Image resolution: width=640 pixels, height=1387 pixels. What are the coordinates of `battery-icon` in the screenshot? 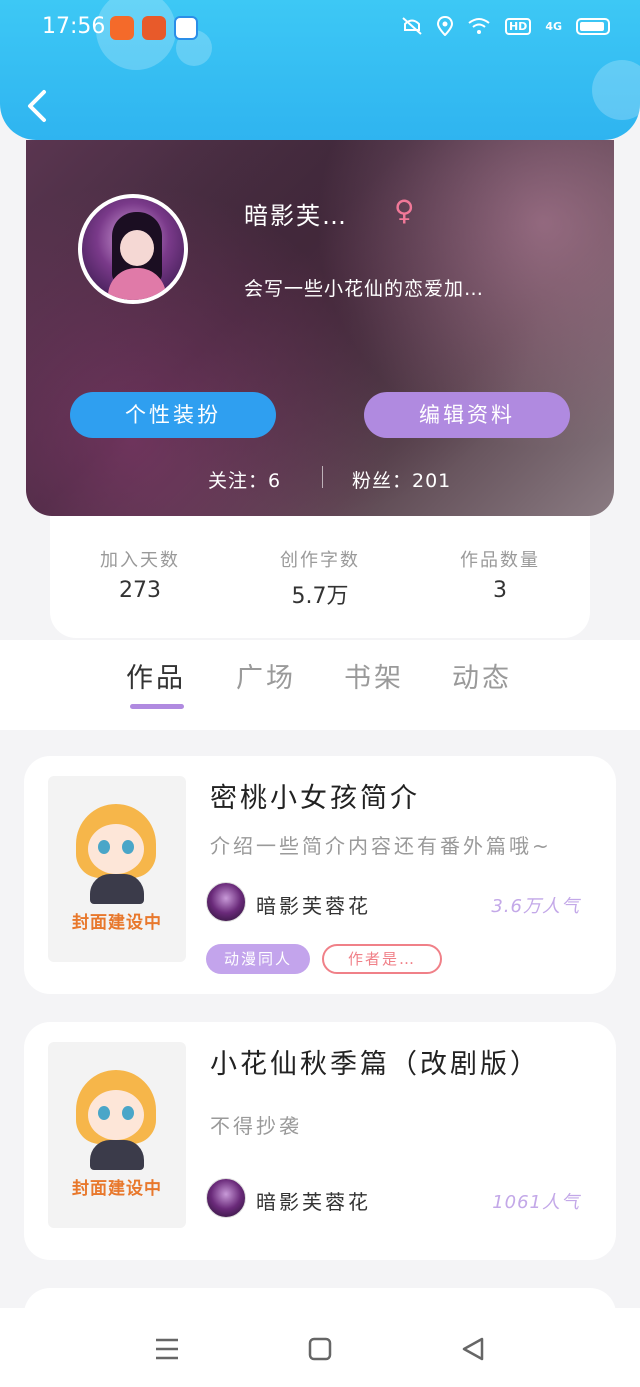 It's located at (593, 26).